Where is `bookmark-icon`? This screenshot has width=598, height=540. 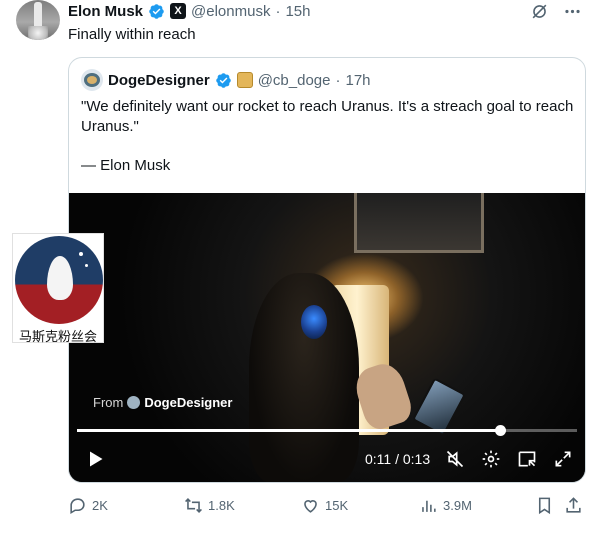
bookmark-icon is located at coordinates (544, 506).